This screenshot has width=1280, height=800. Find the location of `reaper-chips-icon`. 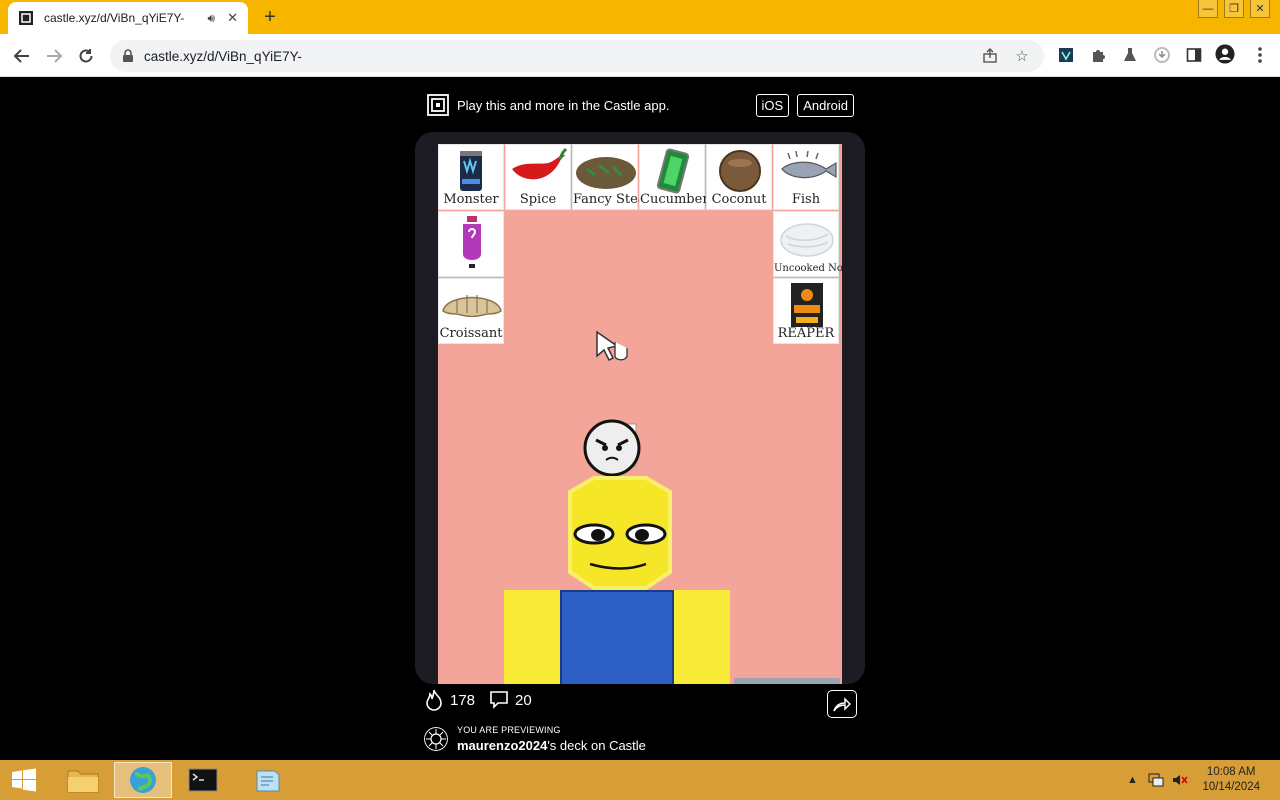

reaper-chips-icon is located at coordinates (807, 305).